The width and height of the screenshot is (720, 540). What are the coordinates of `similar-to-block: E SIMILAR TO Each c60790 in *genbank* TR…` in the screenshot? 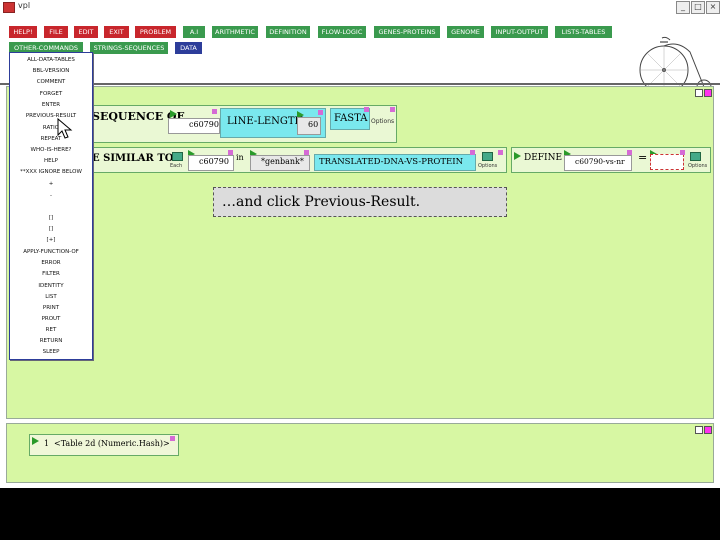 It's located at (297, 160).